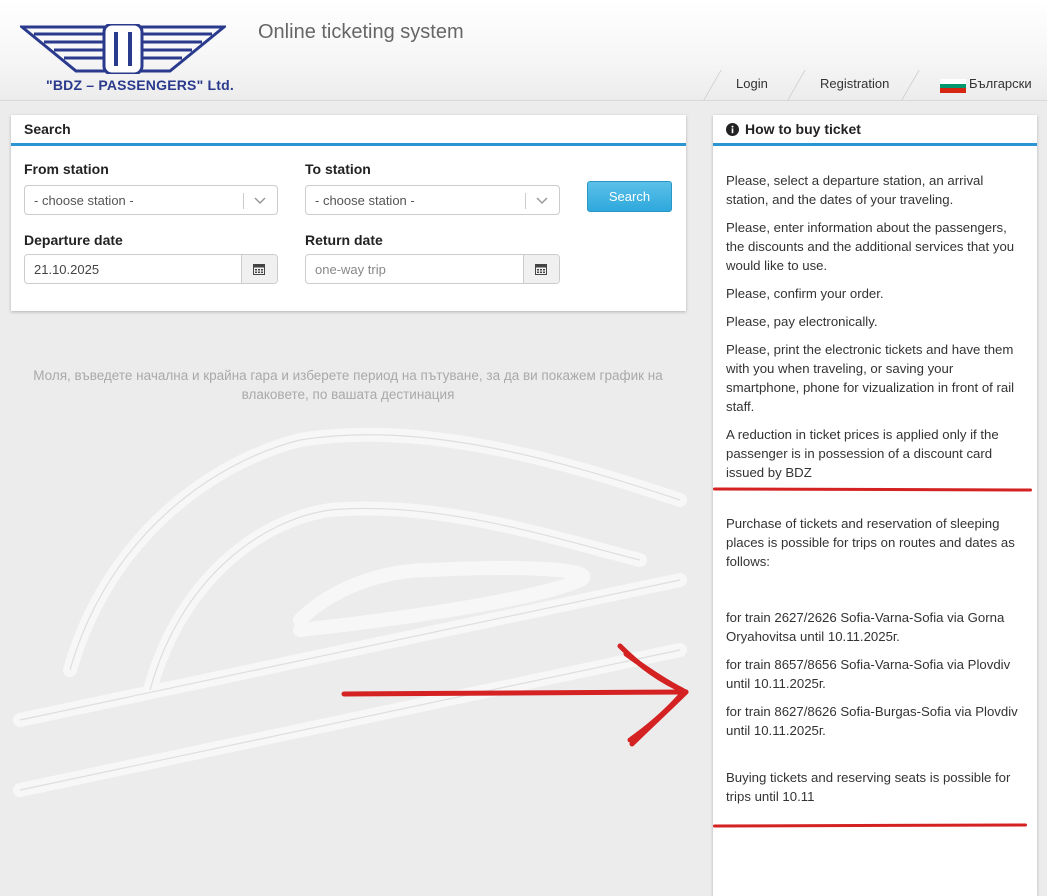 The width and height of the screenshot is (1047, 896). I want to click on departure-date-input: 21.10.2025, so click(151, 269).